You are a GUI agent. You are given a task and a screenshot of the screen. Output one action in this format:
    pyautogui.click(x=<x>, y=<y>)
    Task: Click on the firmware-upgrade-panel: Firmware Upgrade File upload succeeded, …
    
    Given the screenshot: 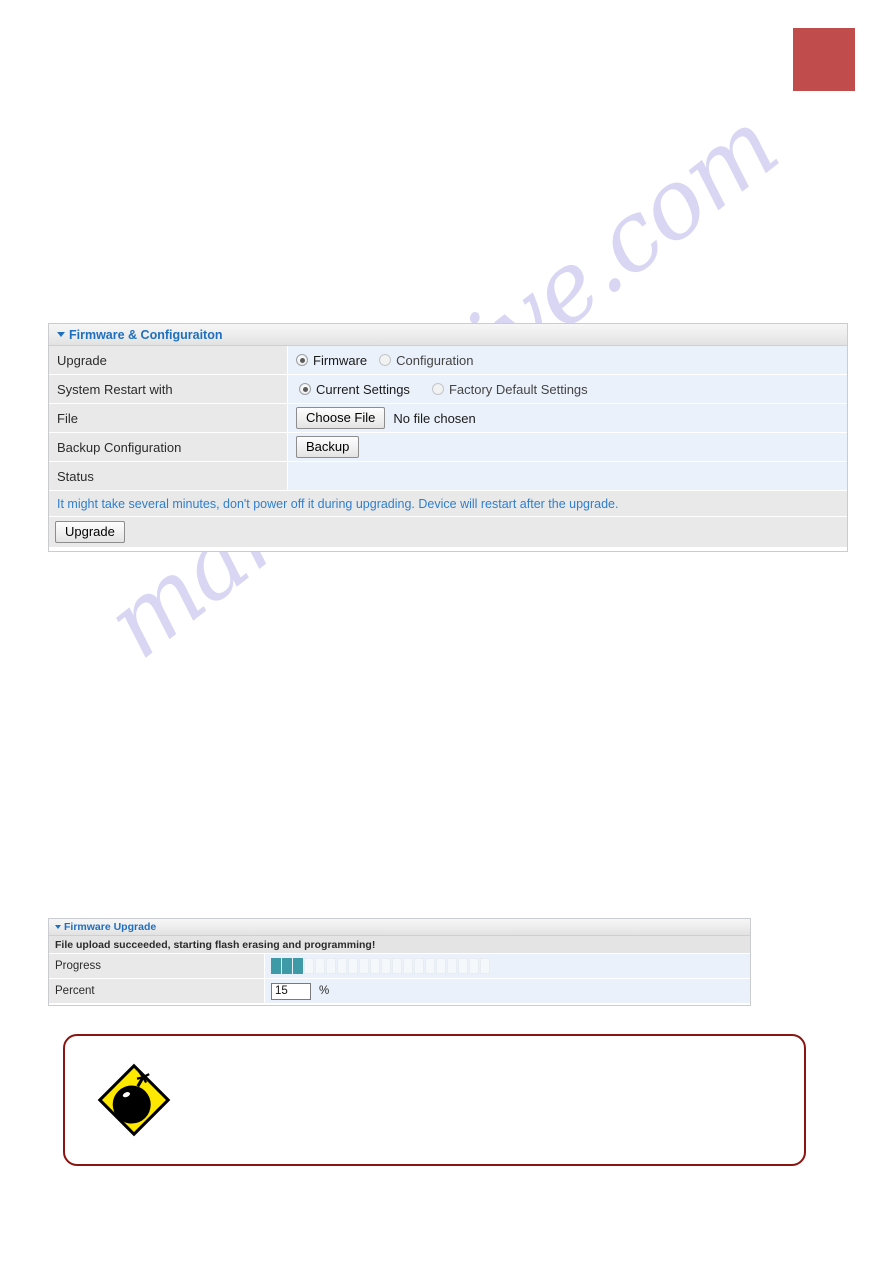 What is the action you would take?
    pyautogui.click(x=399, y=962)
    